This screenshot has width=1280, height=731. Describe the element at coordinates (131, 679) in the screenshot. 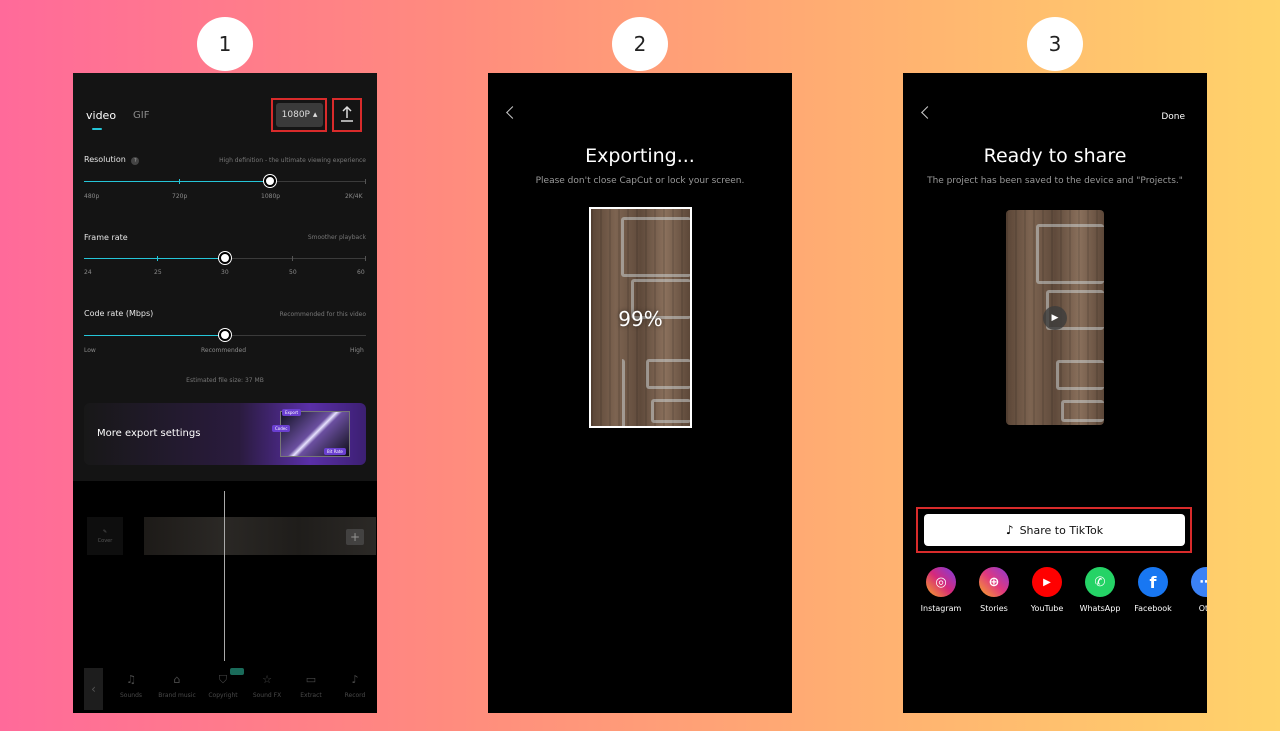

I see `music-note-icon: ♫` at that location.